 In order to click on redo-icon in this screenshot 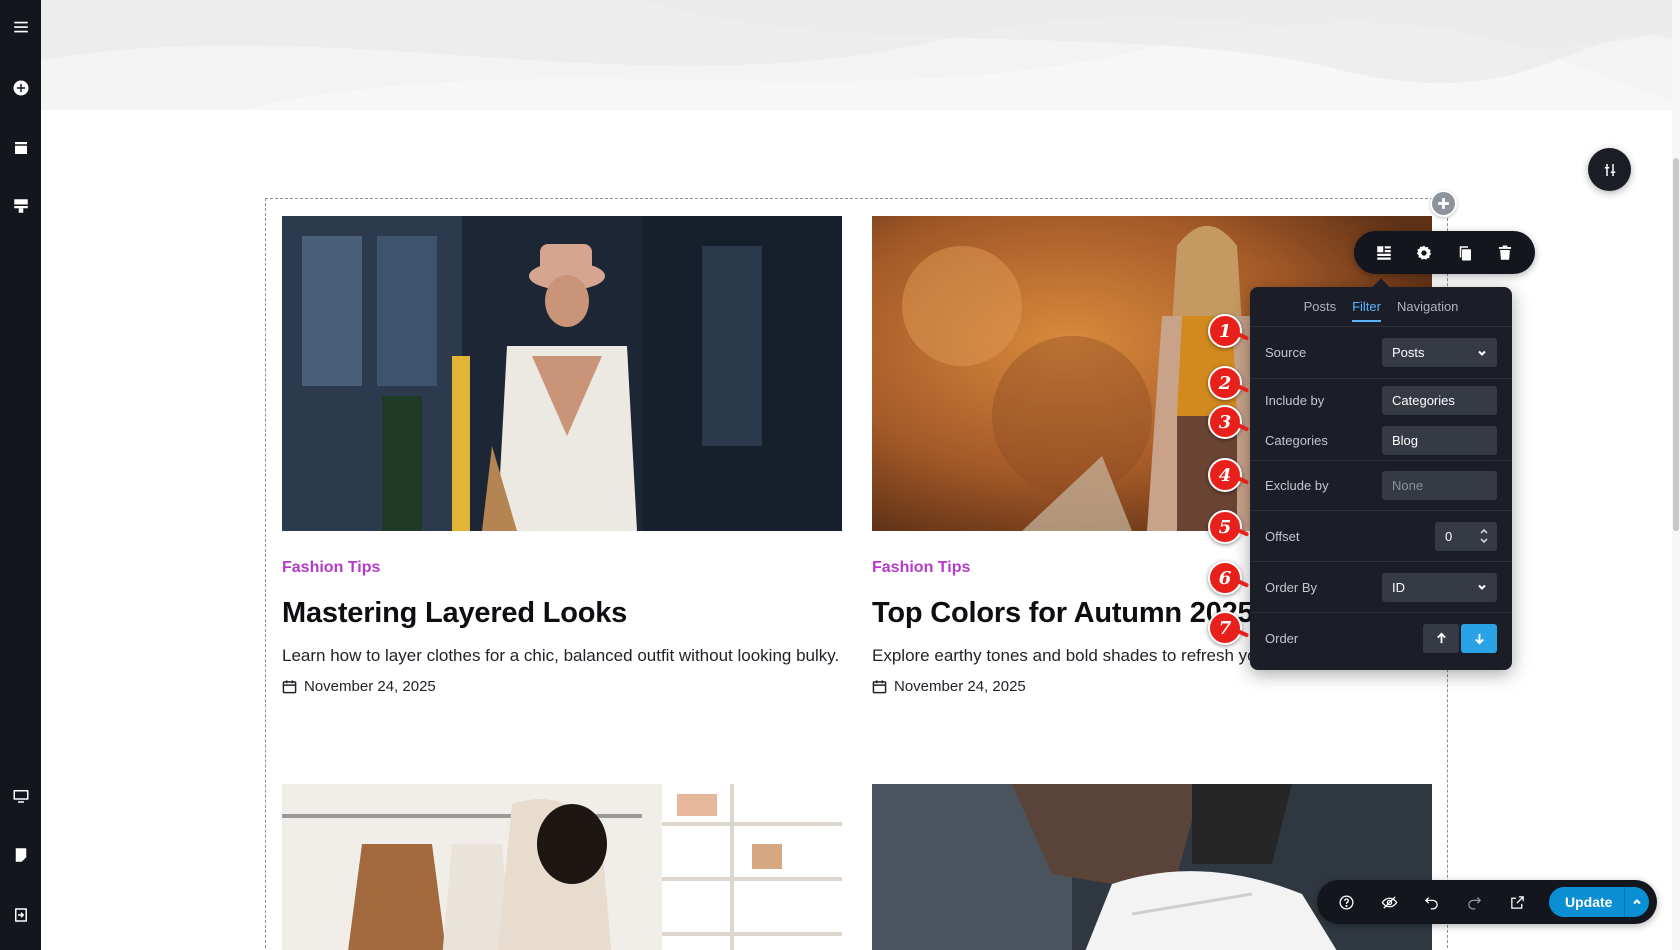, I will do `click(1475, 903)`.